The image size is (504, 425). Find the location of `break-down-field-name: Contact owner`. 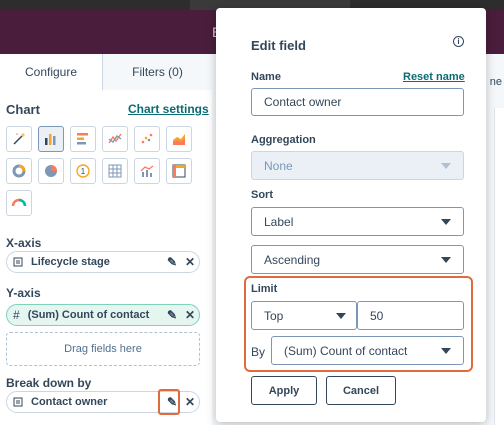

break-down-field-name: Contact owner is located at coordinates (69, 402).